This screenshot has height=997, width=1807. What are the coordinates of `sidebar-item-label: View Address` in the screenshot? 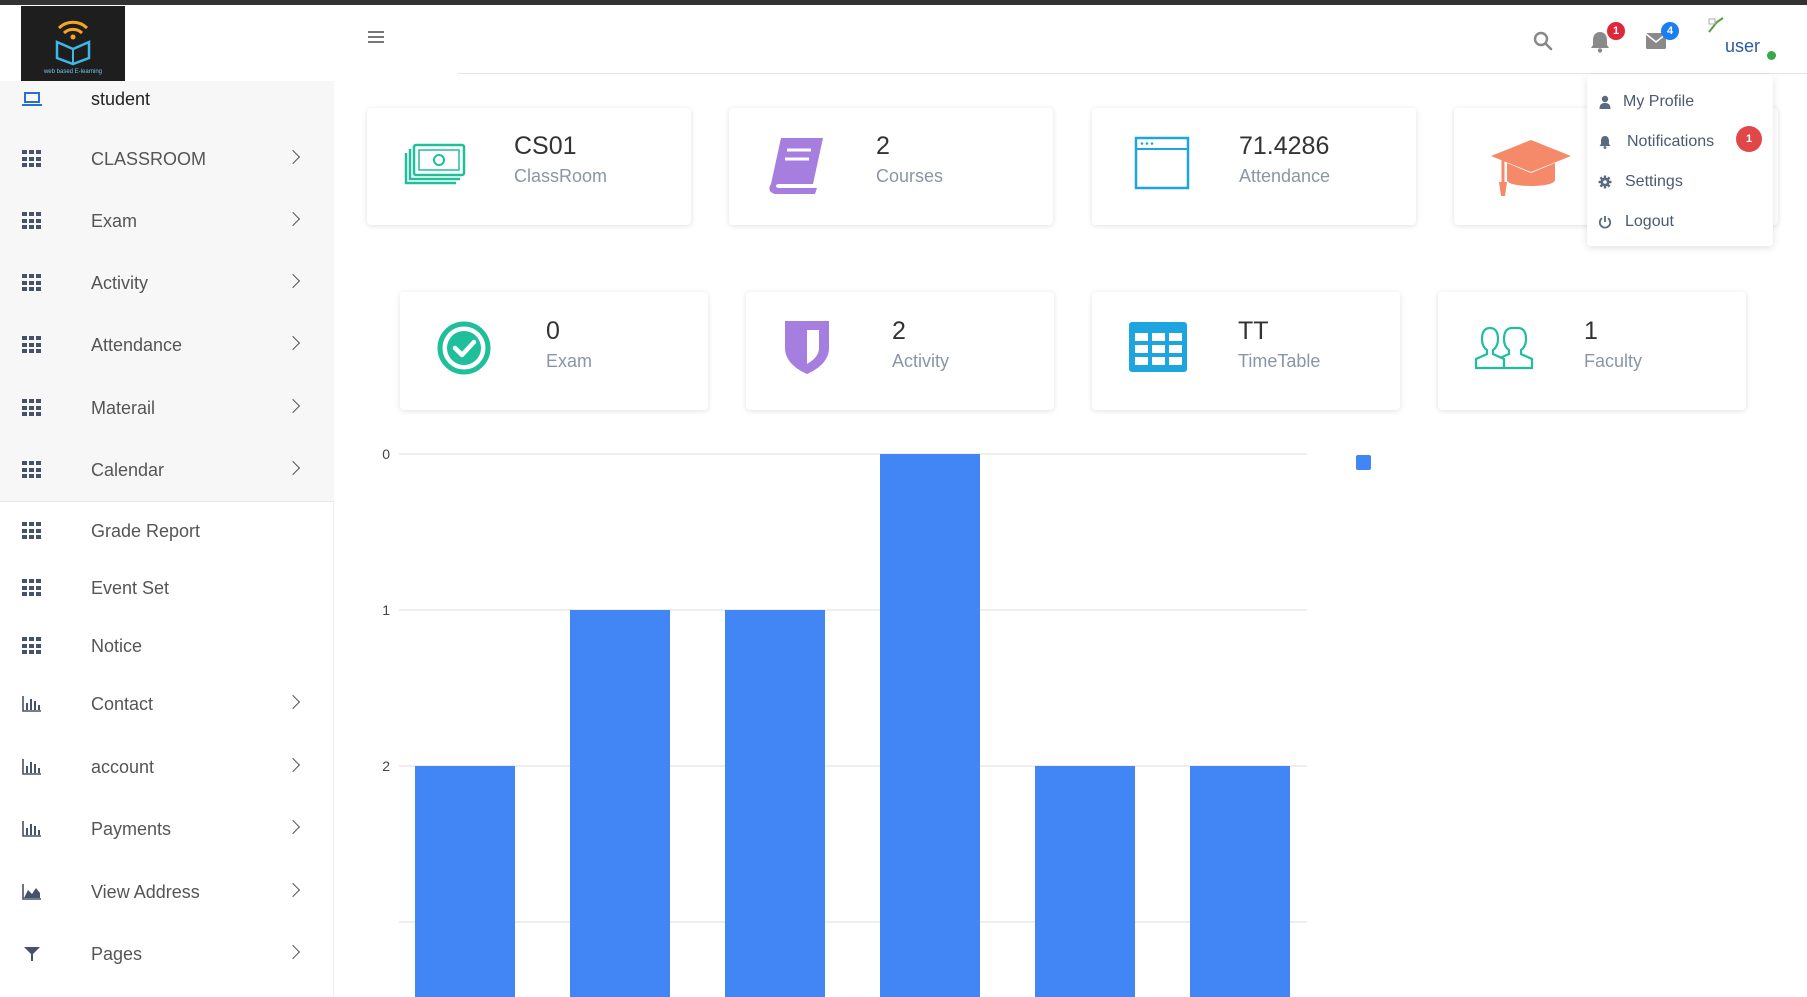 It's located at (145, 892).